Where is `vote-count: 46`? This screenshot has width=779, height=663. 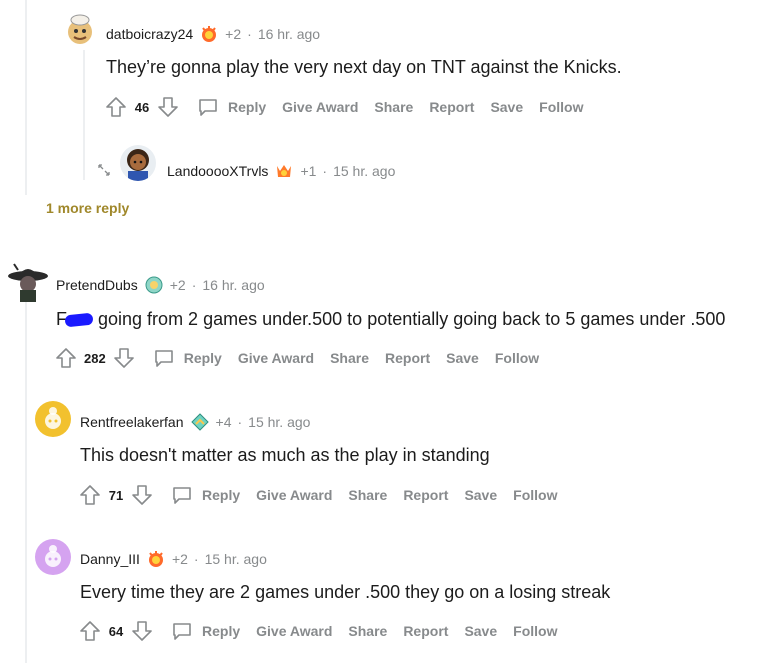
vote-count: 46 is located at coordinates (142, 107).